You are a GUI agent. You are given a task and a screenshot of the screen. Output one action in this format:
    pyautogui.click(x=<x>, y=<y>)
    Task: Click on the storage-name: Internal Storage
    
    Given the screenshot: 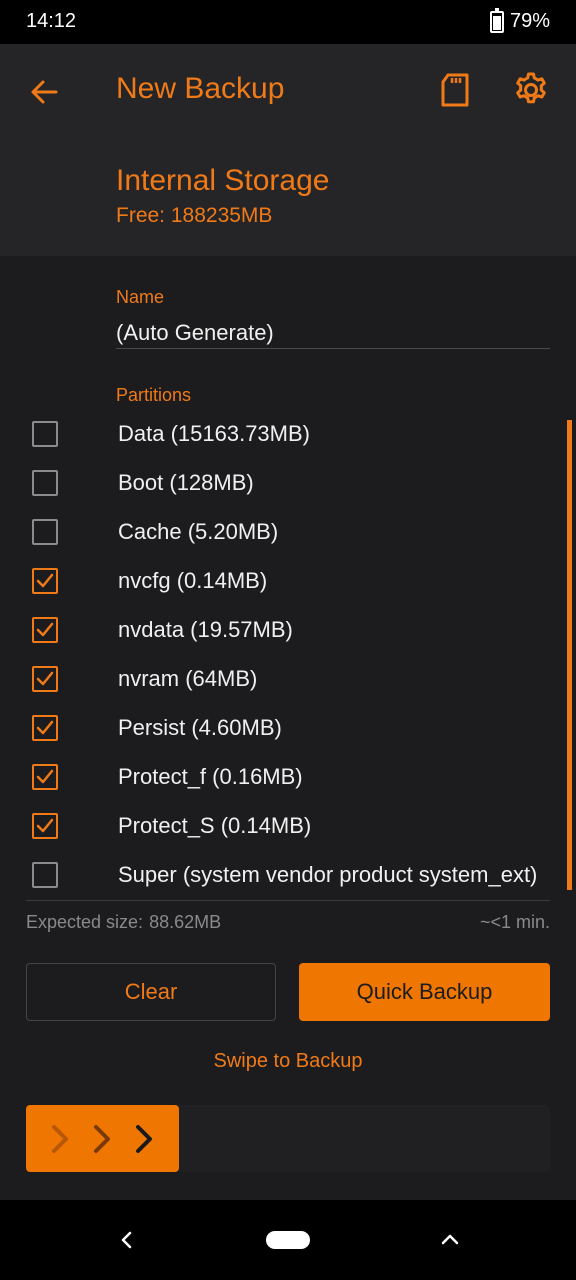 What is the action you would take?
    pyautogui.click(x=223, y=180)
    